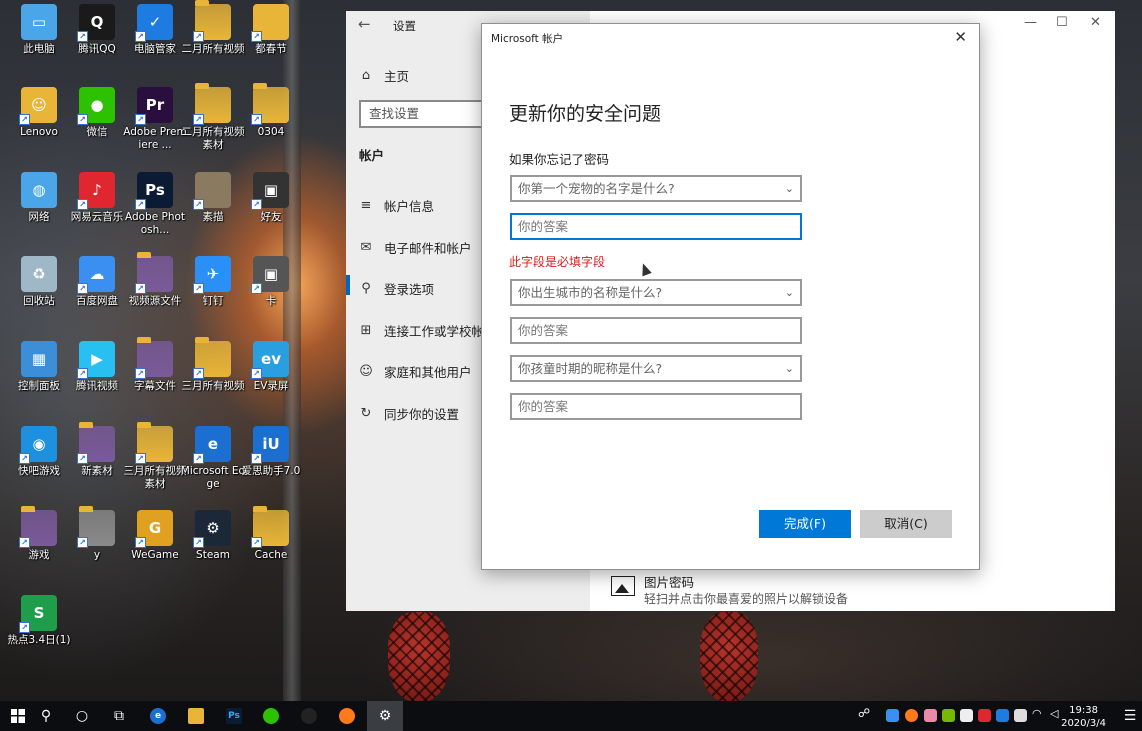 The image size is (1142, 731). I want to click on security-answer-3-input: 你的答案, so click(656, 406).